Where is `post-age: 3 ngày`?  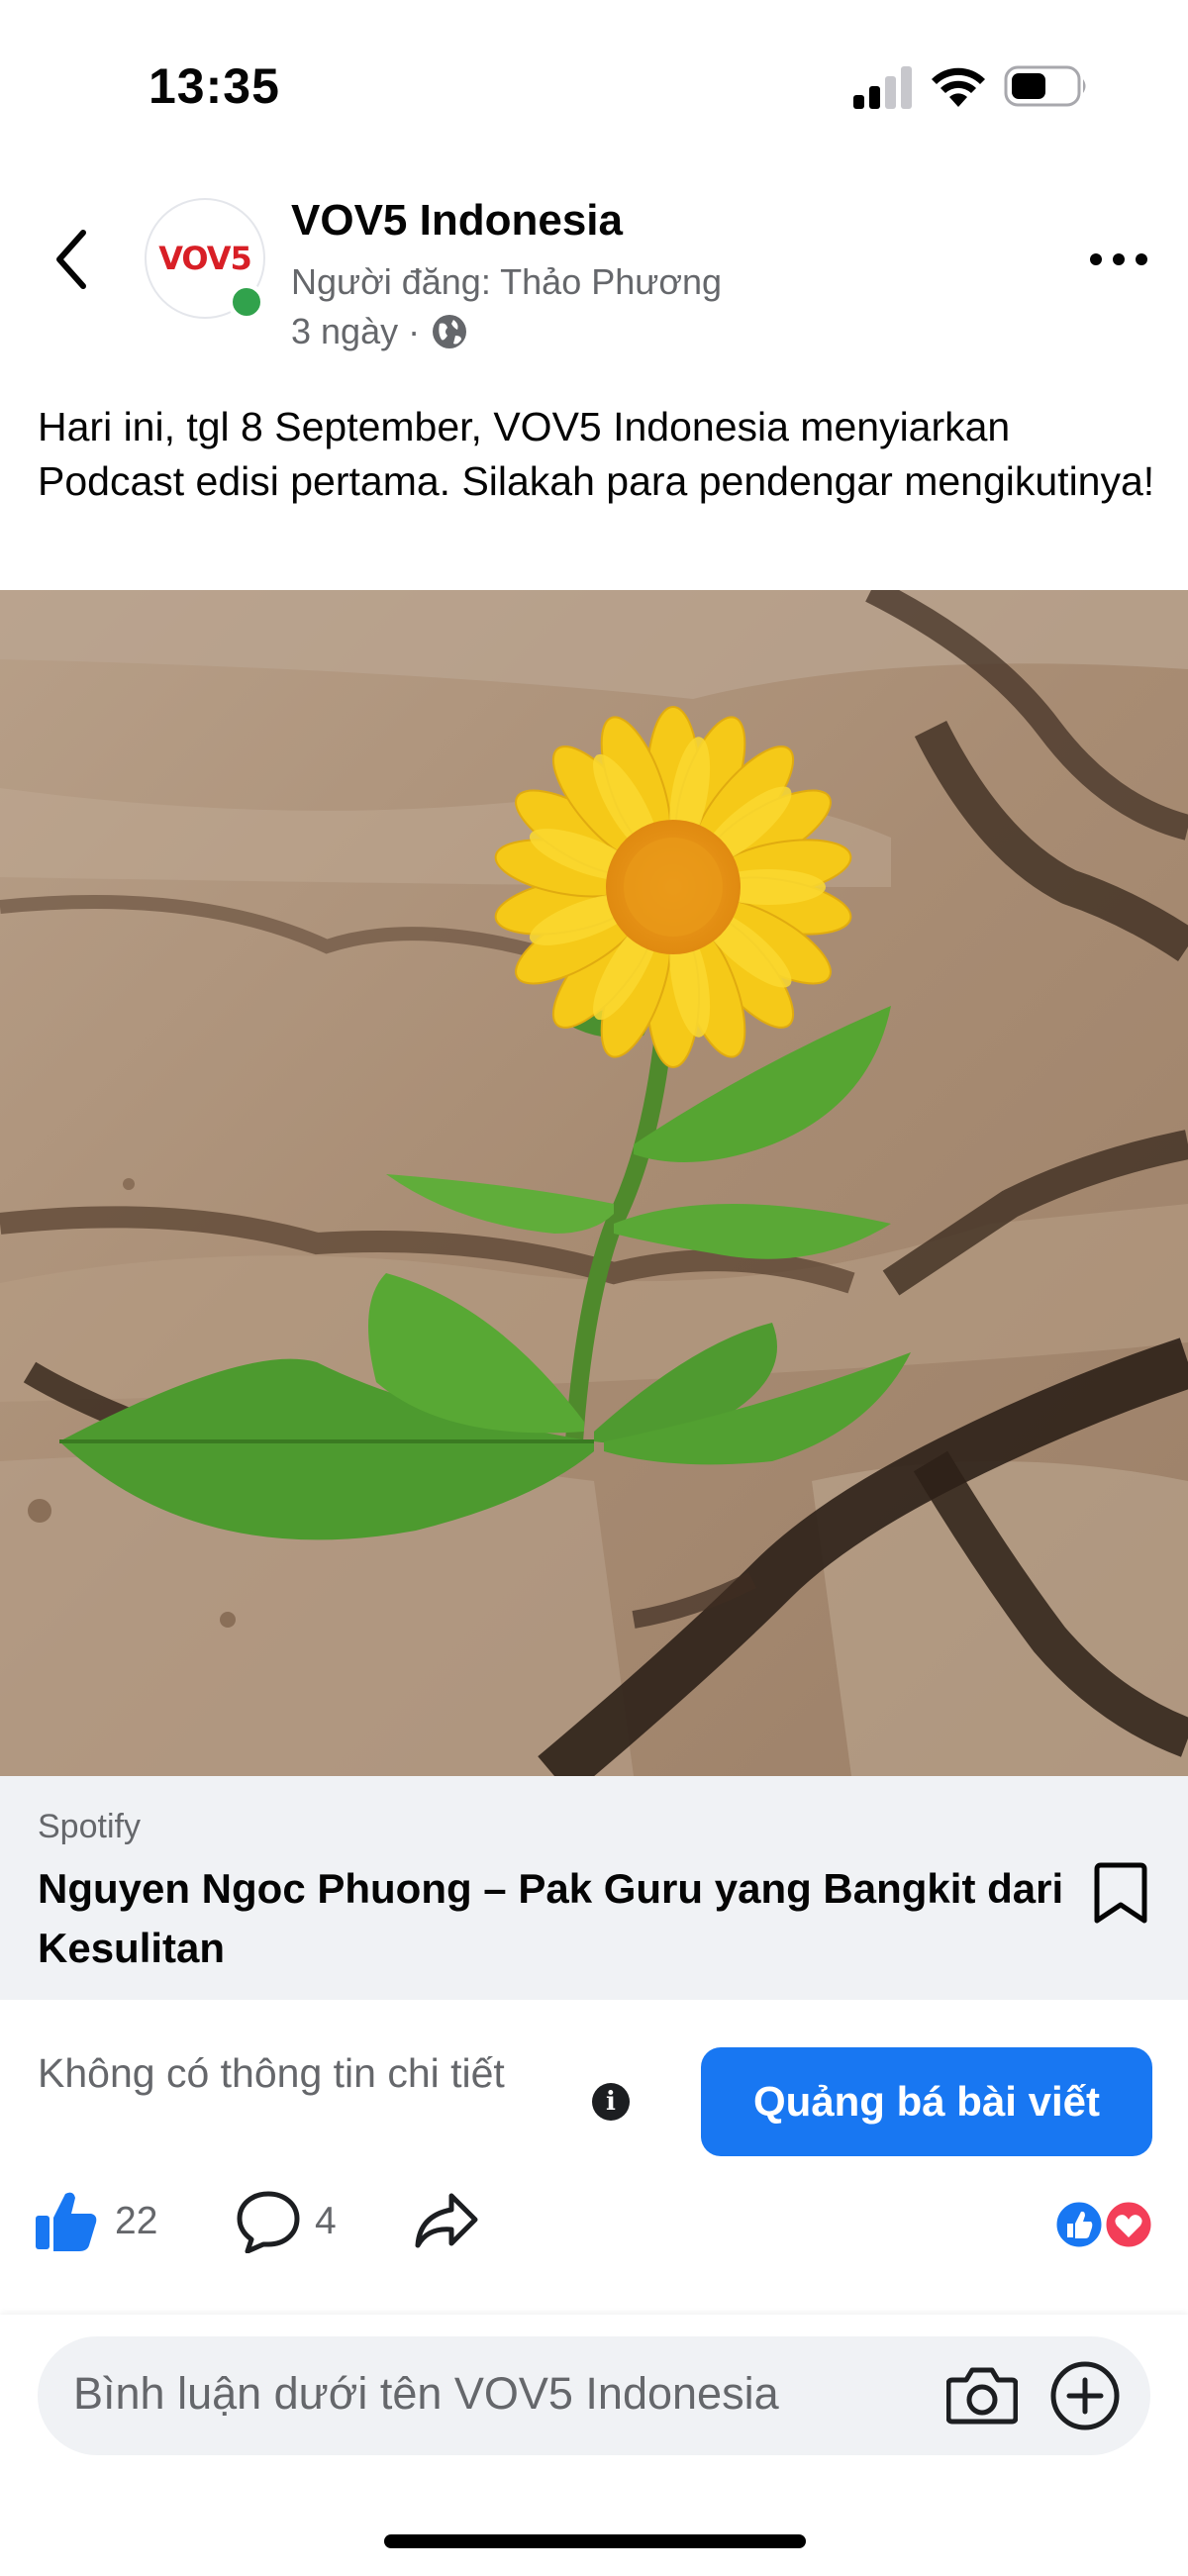 post-age: 3 ngày is located at coordinates (344, 332).